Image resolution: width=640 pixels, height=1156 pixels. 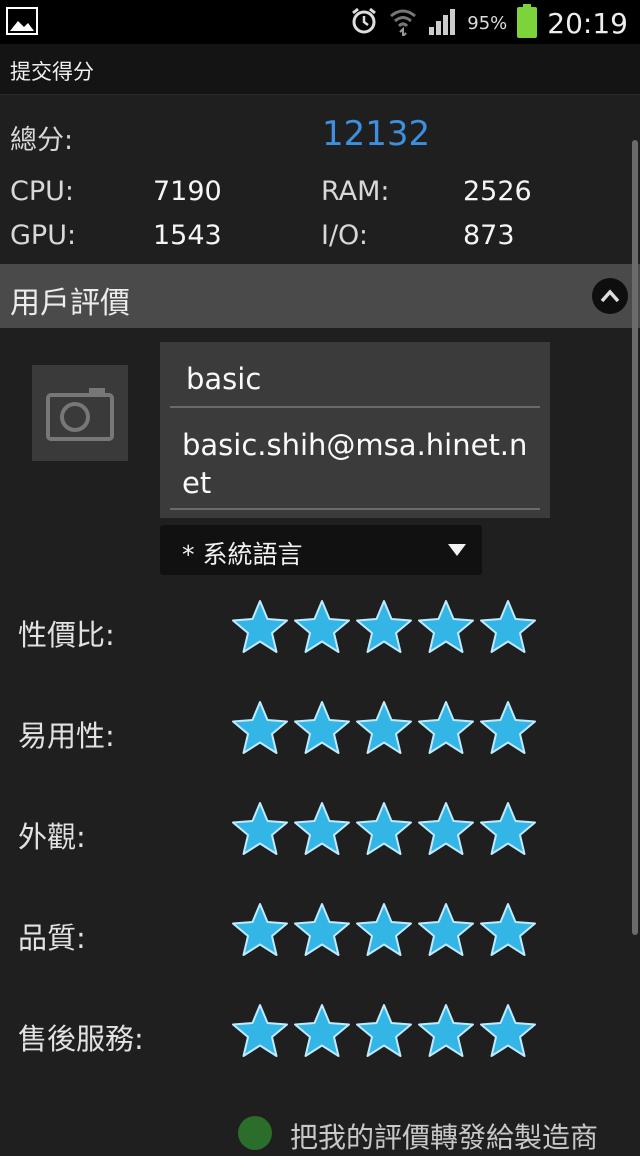 I want to click on email-field-value: basic.shih@msa.hinet.net, so click(x=355, y=464).